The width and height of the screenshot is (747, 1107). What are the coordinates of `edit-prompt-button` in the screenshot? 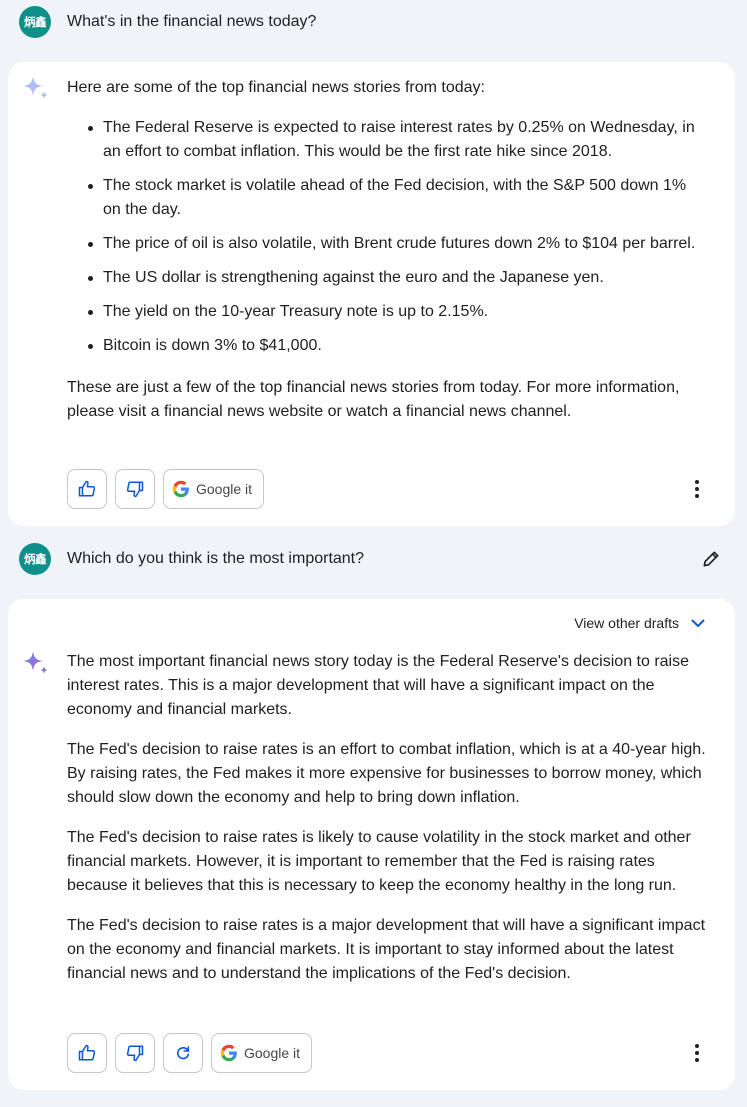 It's located at (711, 559).